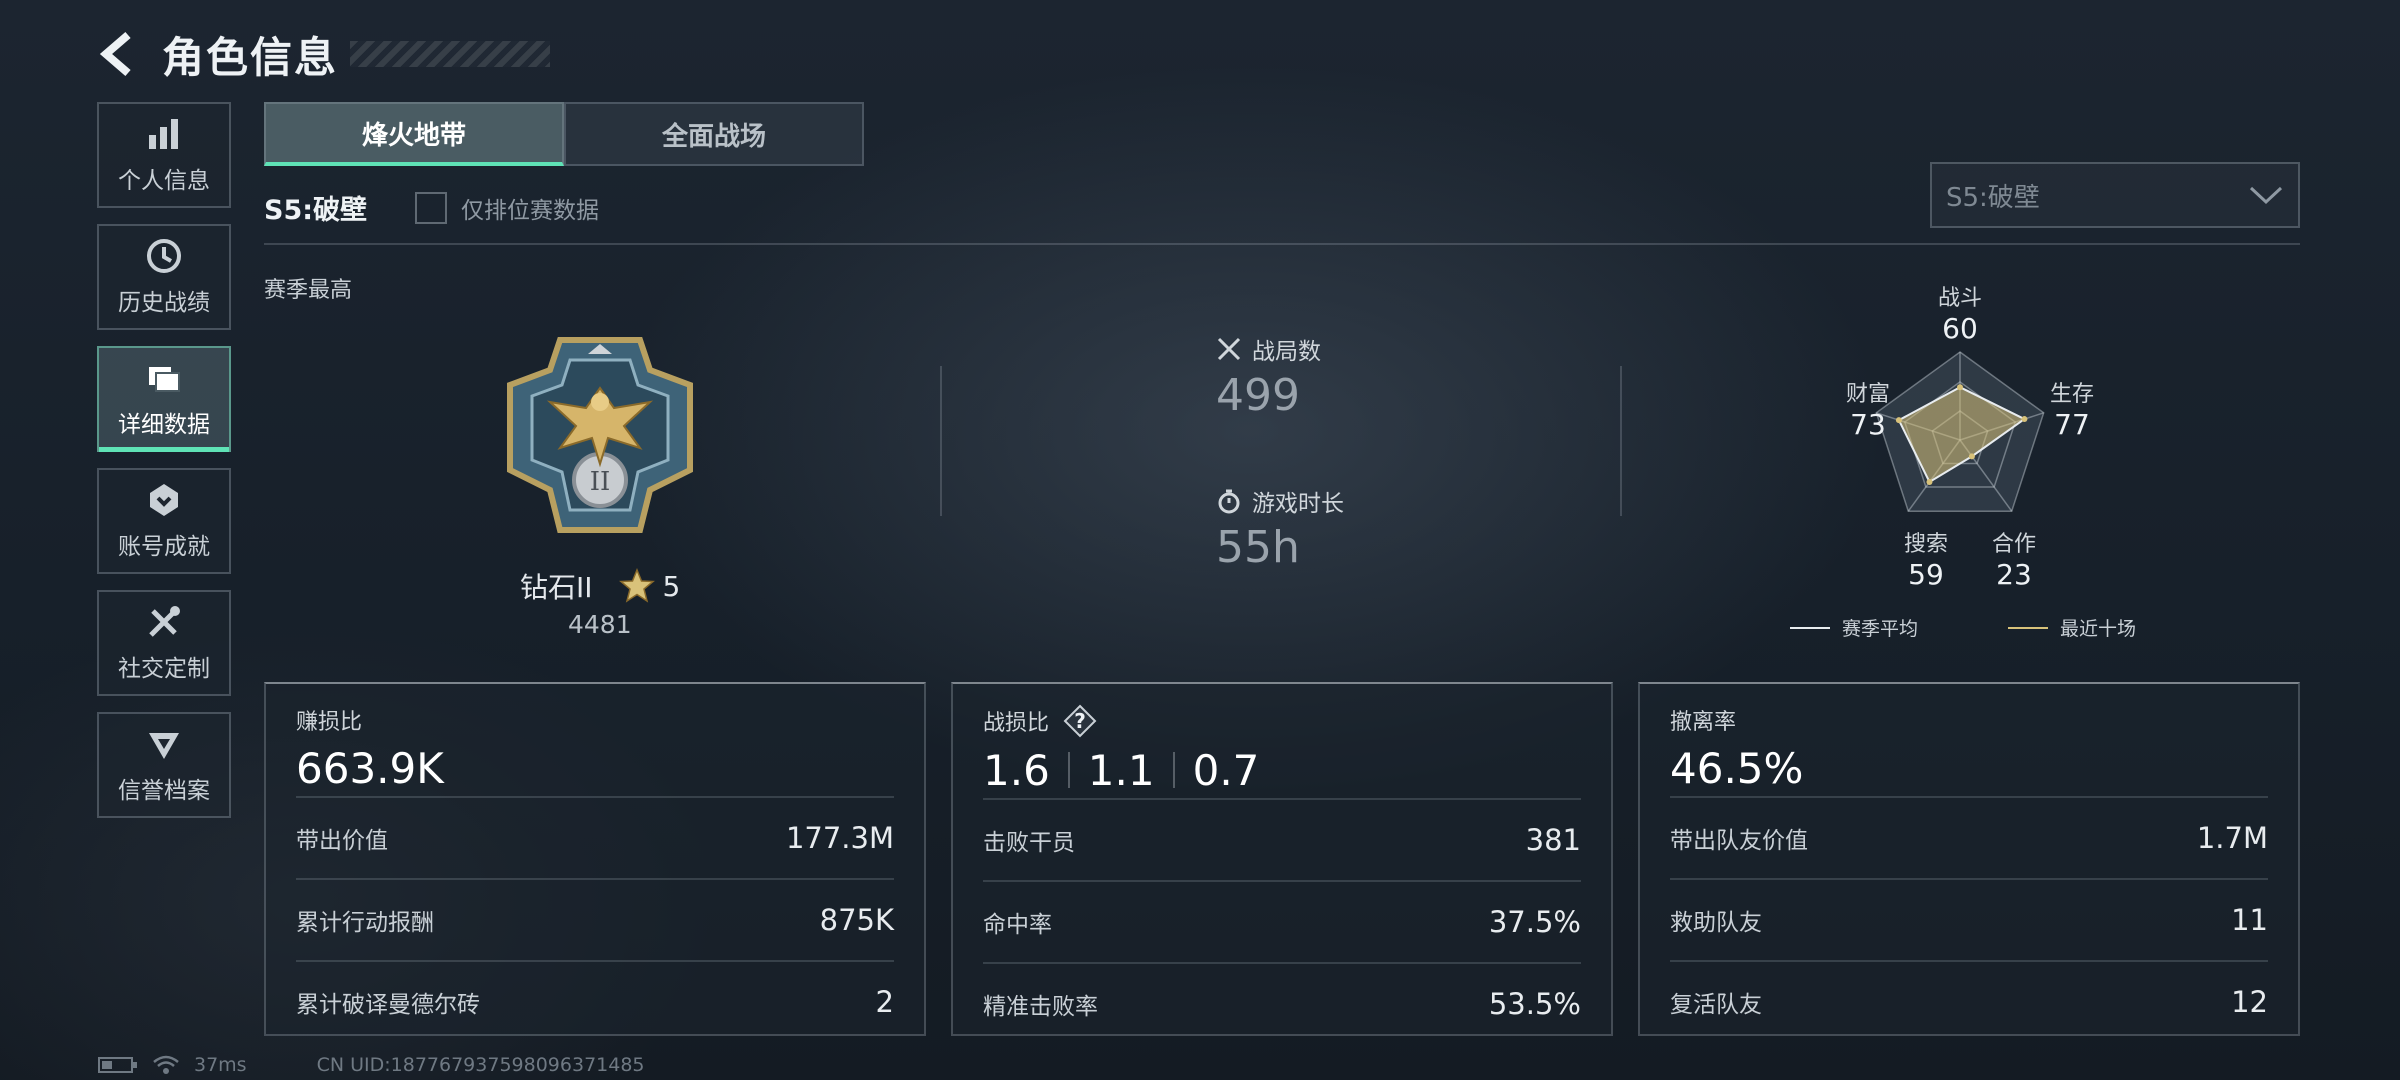  What do you see at coordinates (1716, 923) in the screenshot?
I see `row-label: 救助队友` at bounding box center [1716, 923].